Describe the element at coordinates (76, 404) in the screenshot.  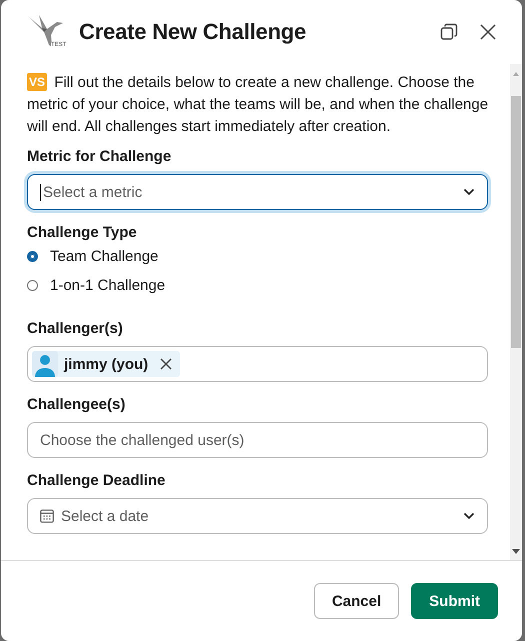
I see `field-label: Challengee(s)` at that location.